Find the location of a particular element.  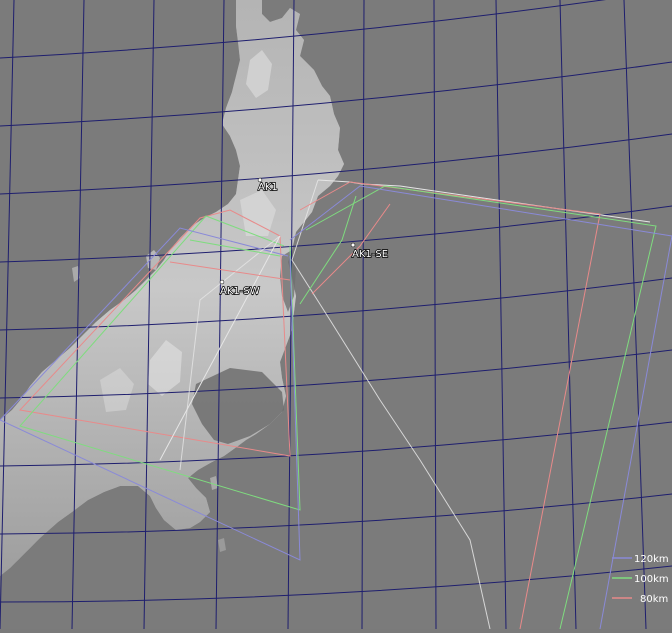

legend-label-120km: 120km is located at coordinates (651, 559).